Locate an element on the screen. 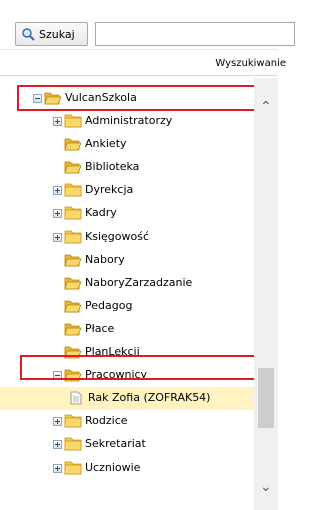 Image resolution: width=320 pixels, height=510 pixels. scroll-thumb is located at coordinates (266, 398).